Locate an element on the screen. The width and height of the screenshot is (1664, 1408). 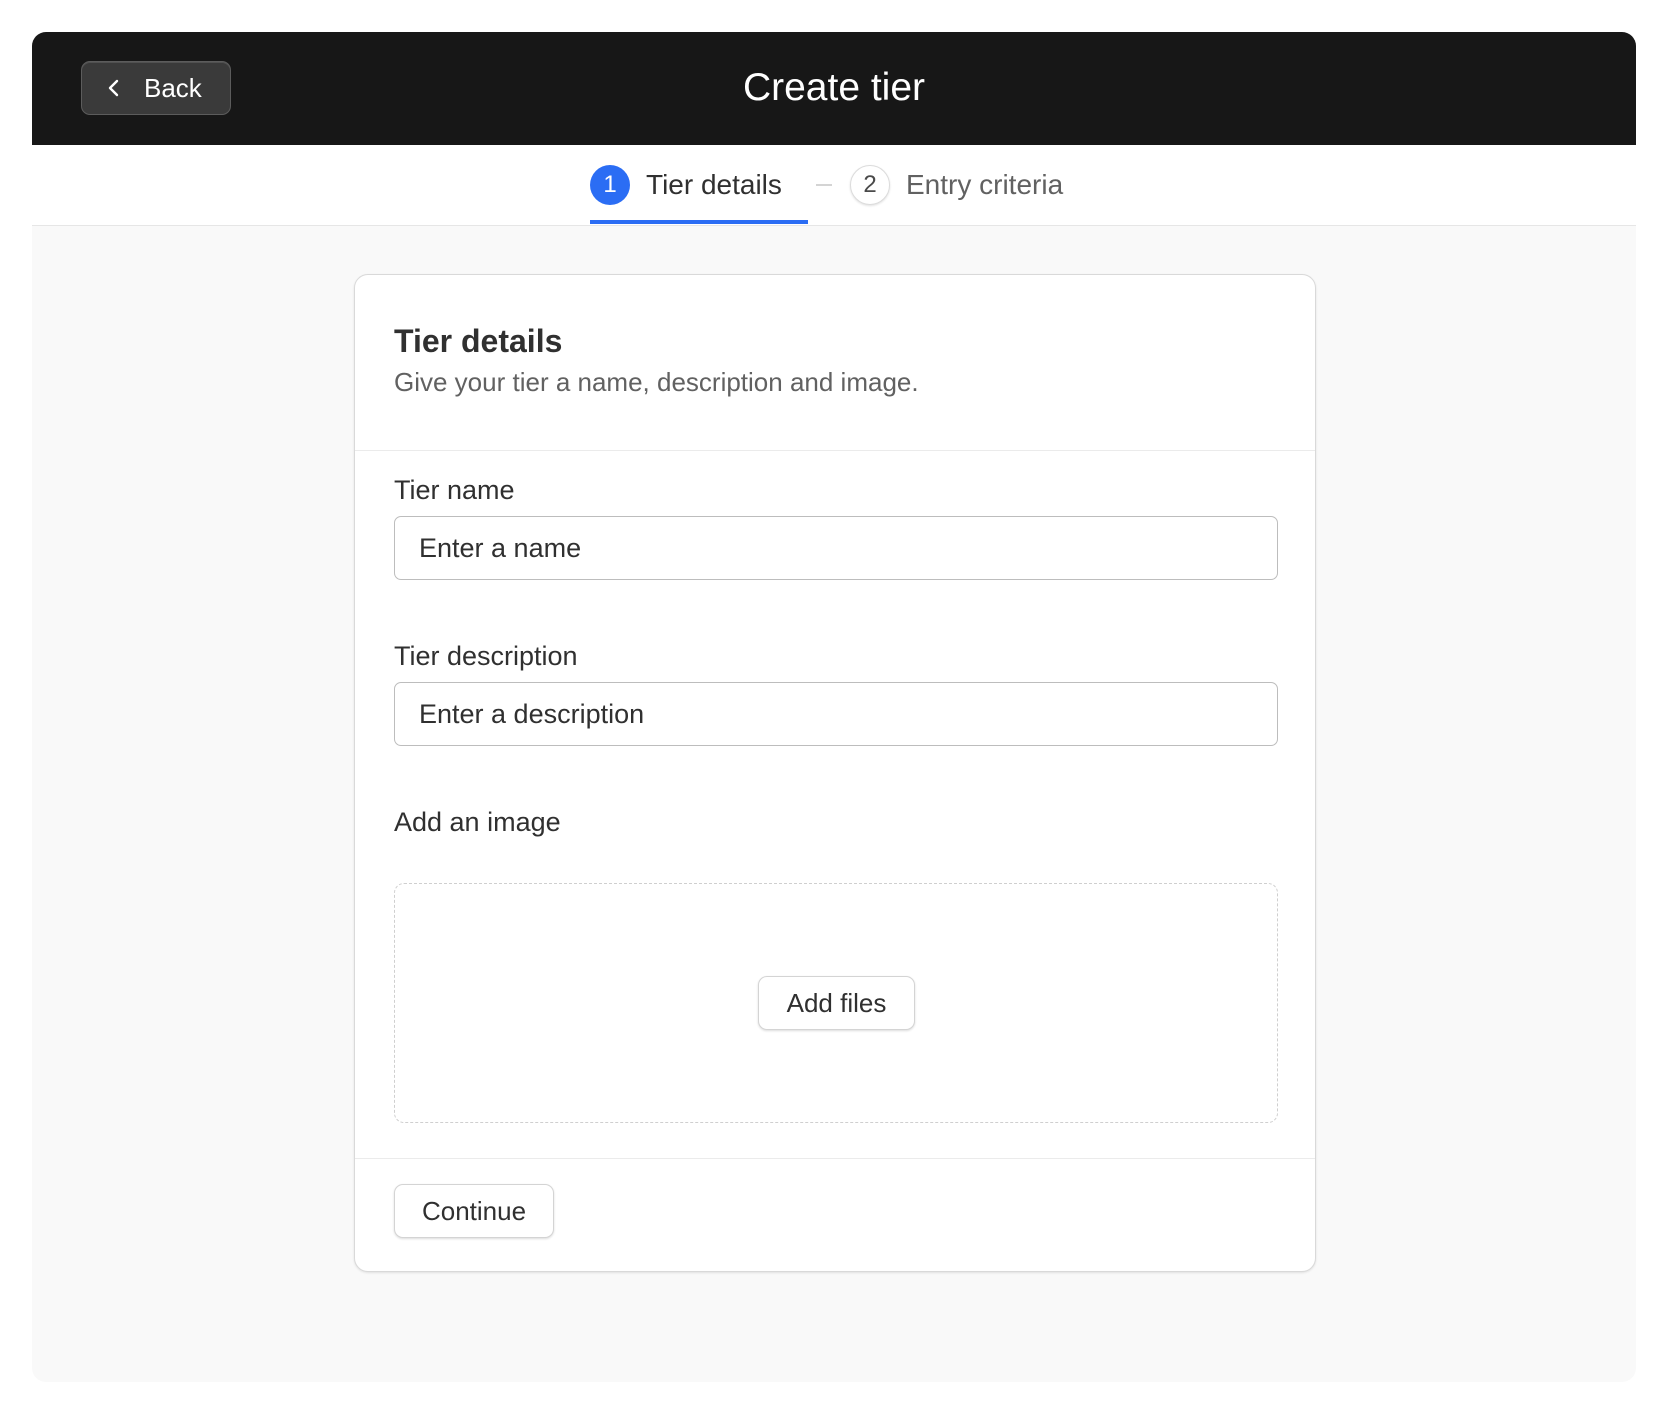
stepper: 1 Tier details 2 Entry criteria is located at coordinates (834, 185).